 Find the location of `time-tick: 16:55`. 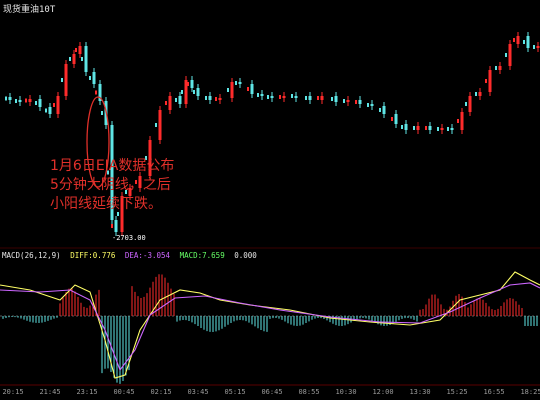

time-tick: 16:55 is located at coordinates (494, 392).